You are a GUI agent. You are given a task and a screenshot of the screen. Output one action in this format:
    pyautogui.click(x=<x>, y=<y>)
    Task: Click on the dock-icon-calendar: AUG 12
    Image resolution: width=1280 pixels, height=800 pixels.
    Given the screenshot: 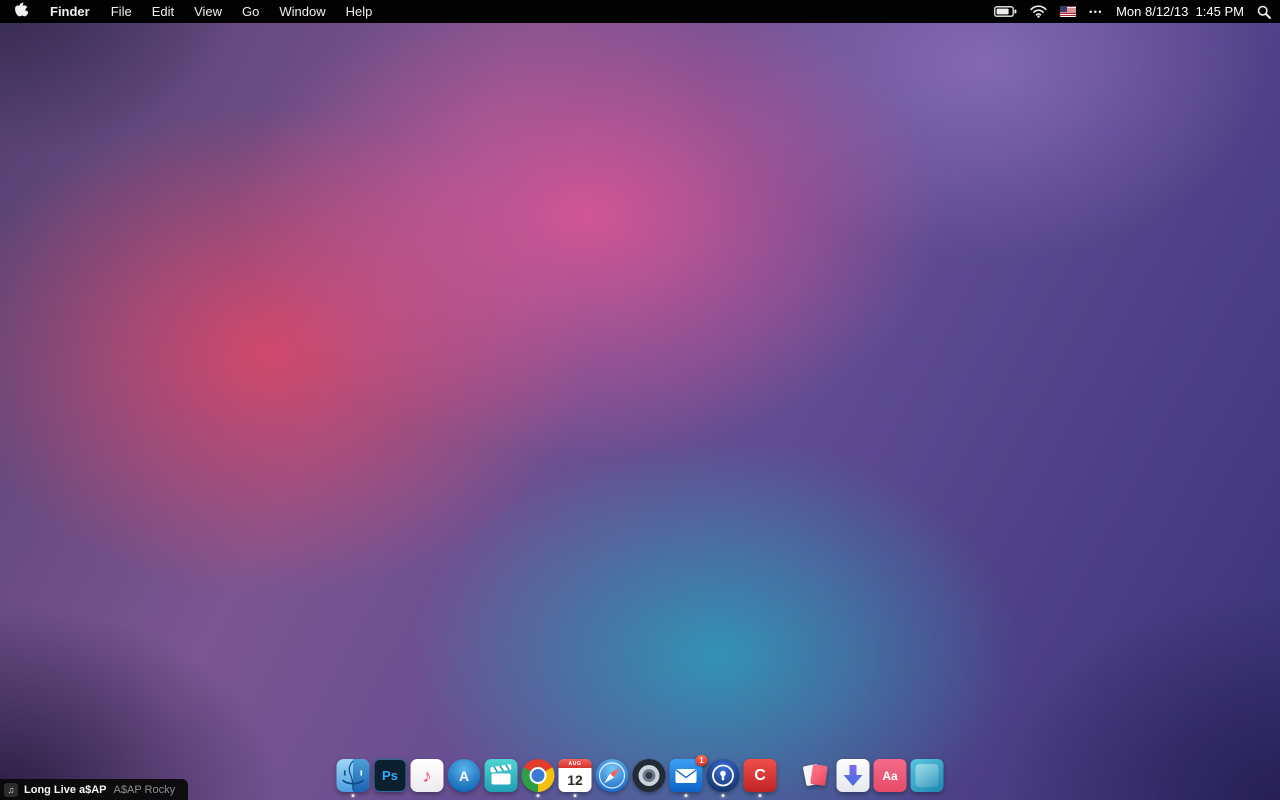 What is the action you would take?
    pyautogui.click(x=575, y=778)
    